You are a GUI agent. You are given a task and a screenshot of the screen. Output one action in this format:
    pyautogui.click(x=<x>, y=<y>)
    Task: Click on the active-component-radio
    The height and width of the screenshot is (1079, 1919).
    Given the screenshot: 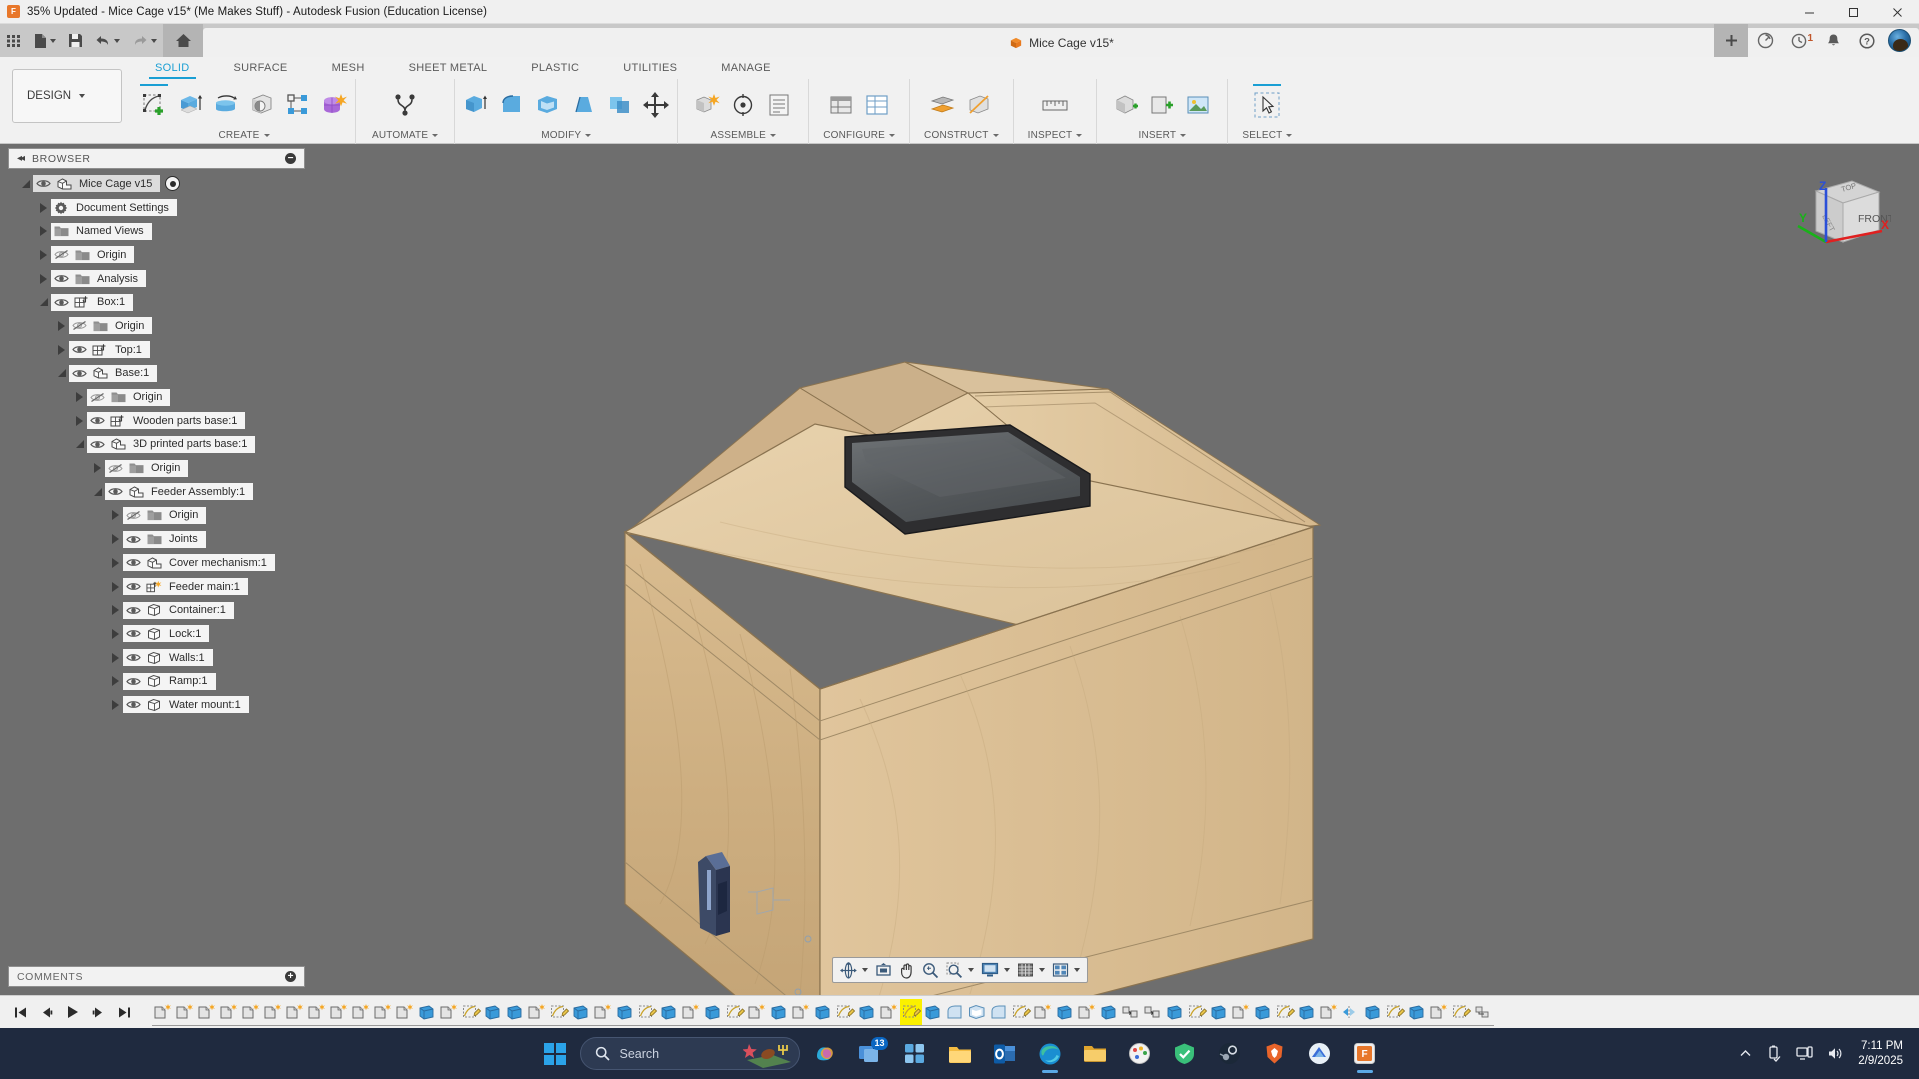 What is the action you would take?
    pyautogui.click(x=173, y=184)
    